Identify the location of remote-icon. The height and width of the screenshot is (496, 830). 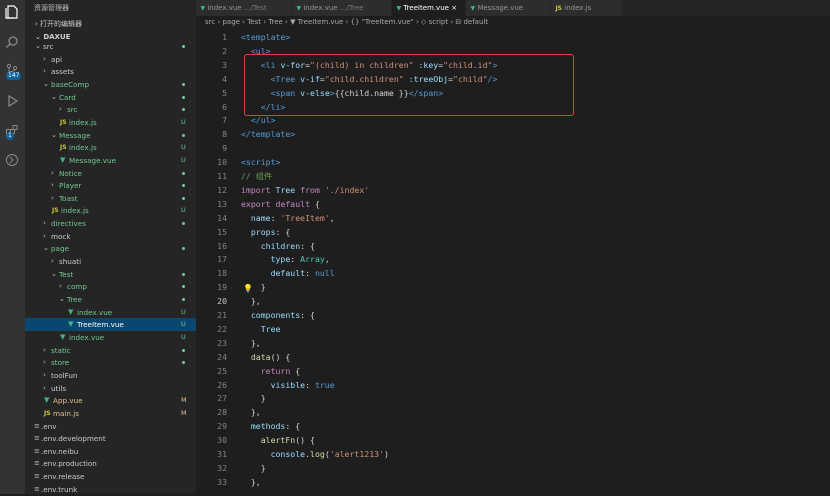
(12, 160).